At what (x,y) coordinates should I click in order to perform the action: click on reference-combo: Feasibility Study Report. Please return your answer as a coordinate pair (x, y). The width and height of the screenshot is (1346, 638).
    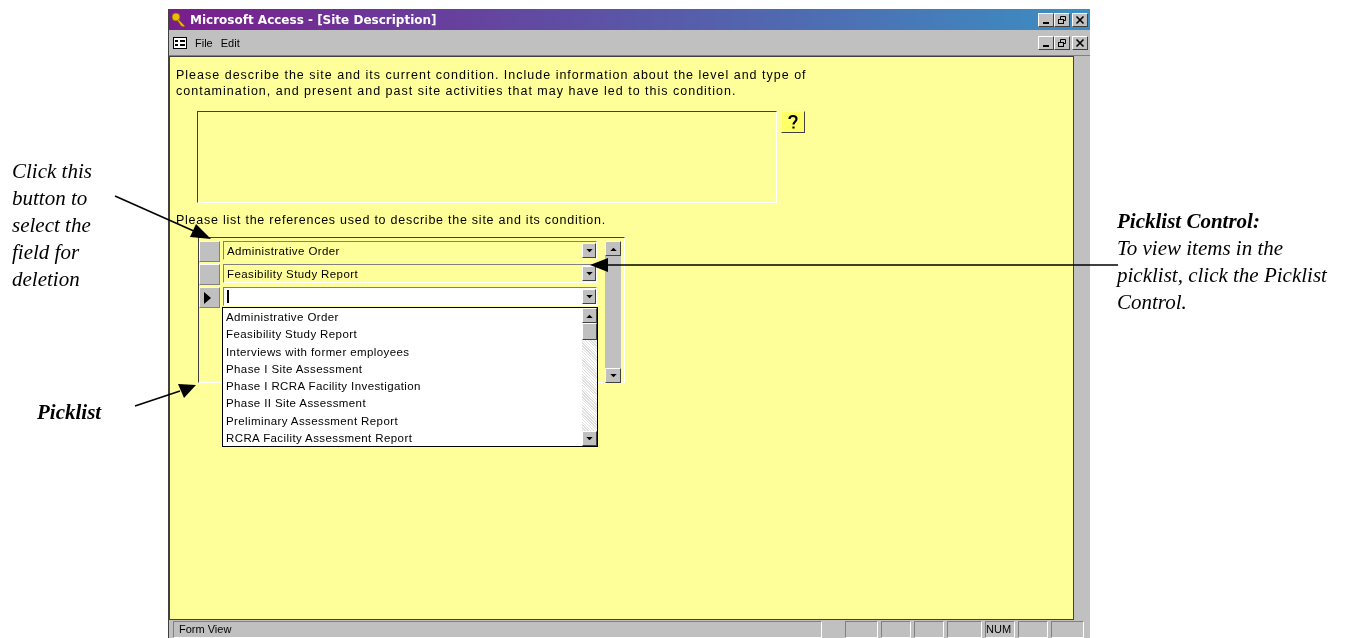
    Looking at the image, I should click on (410, 273).